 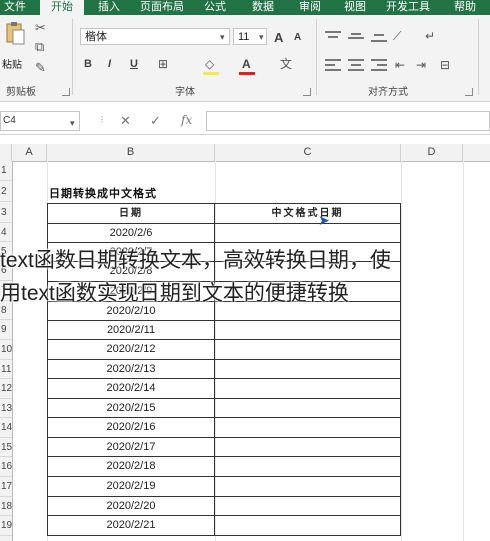 I want to click on tab-help: 帮助, so click(x=465, y=7).